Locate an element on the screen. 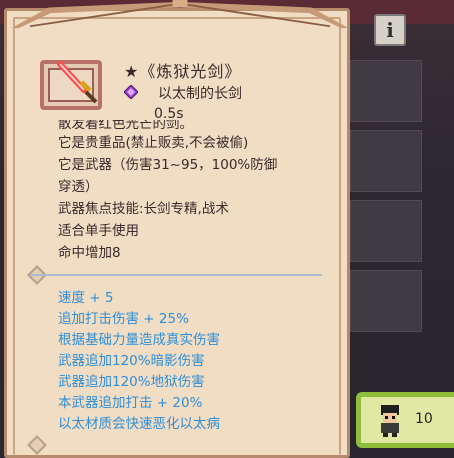 The image size is (454, 458). description-line: 它是武器（伤害31~95，100%防御 is located at coordinates (168, 165).